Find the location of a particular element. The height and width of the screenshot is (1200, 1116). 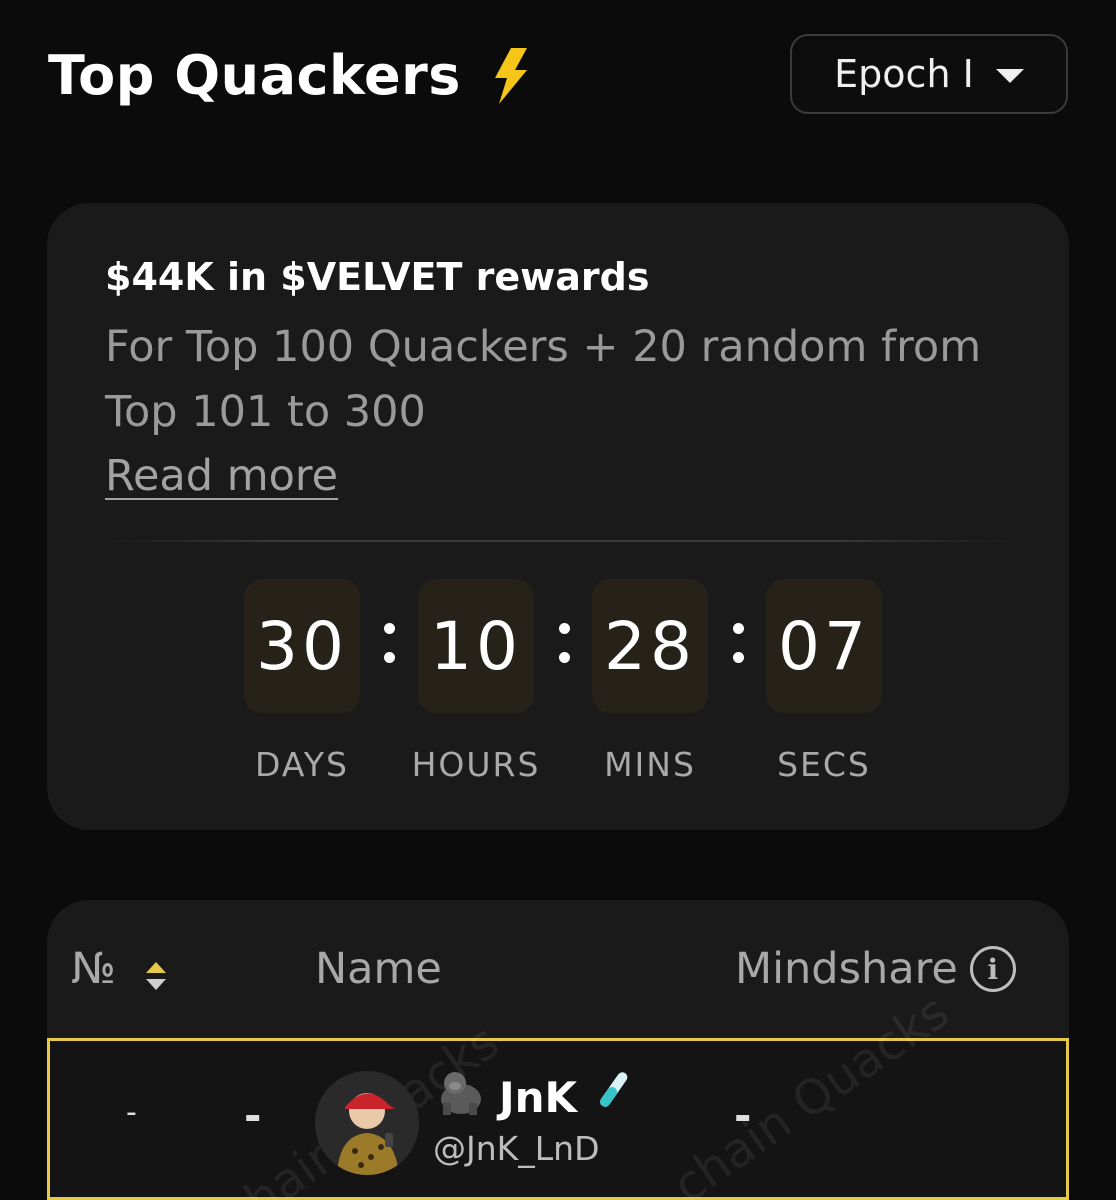

user-name: JnK is located at coordinates (532, 1097).